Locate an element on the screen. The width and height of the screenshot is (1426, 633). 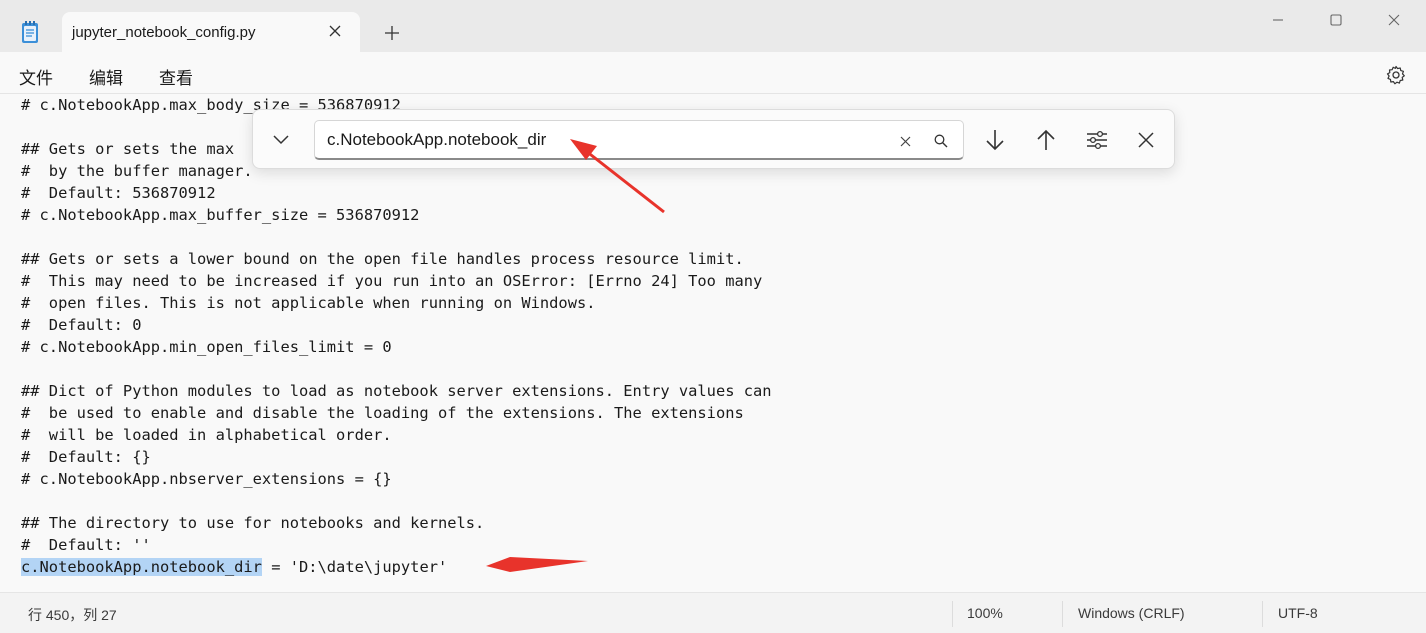
find-previous-button is located at coordinates (1046, 140).